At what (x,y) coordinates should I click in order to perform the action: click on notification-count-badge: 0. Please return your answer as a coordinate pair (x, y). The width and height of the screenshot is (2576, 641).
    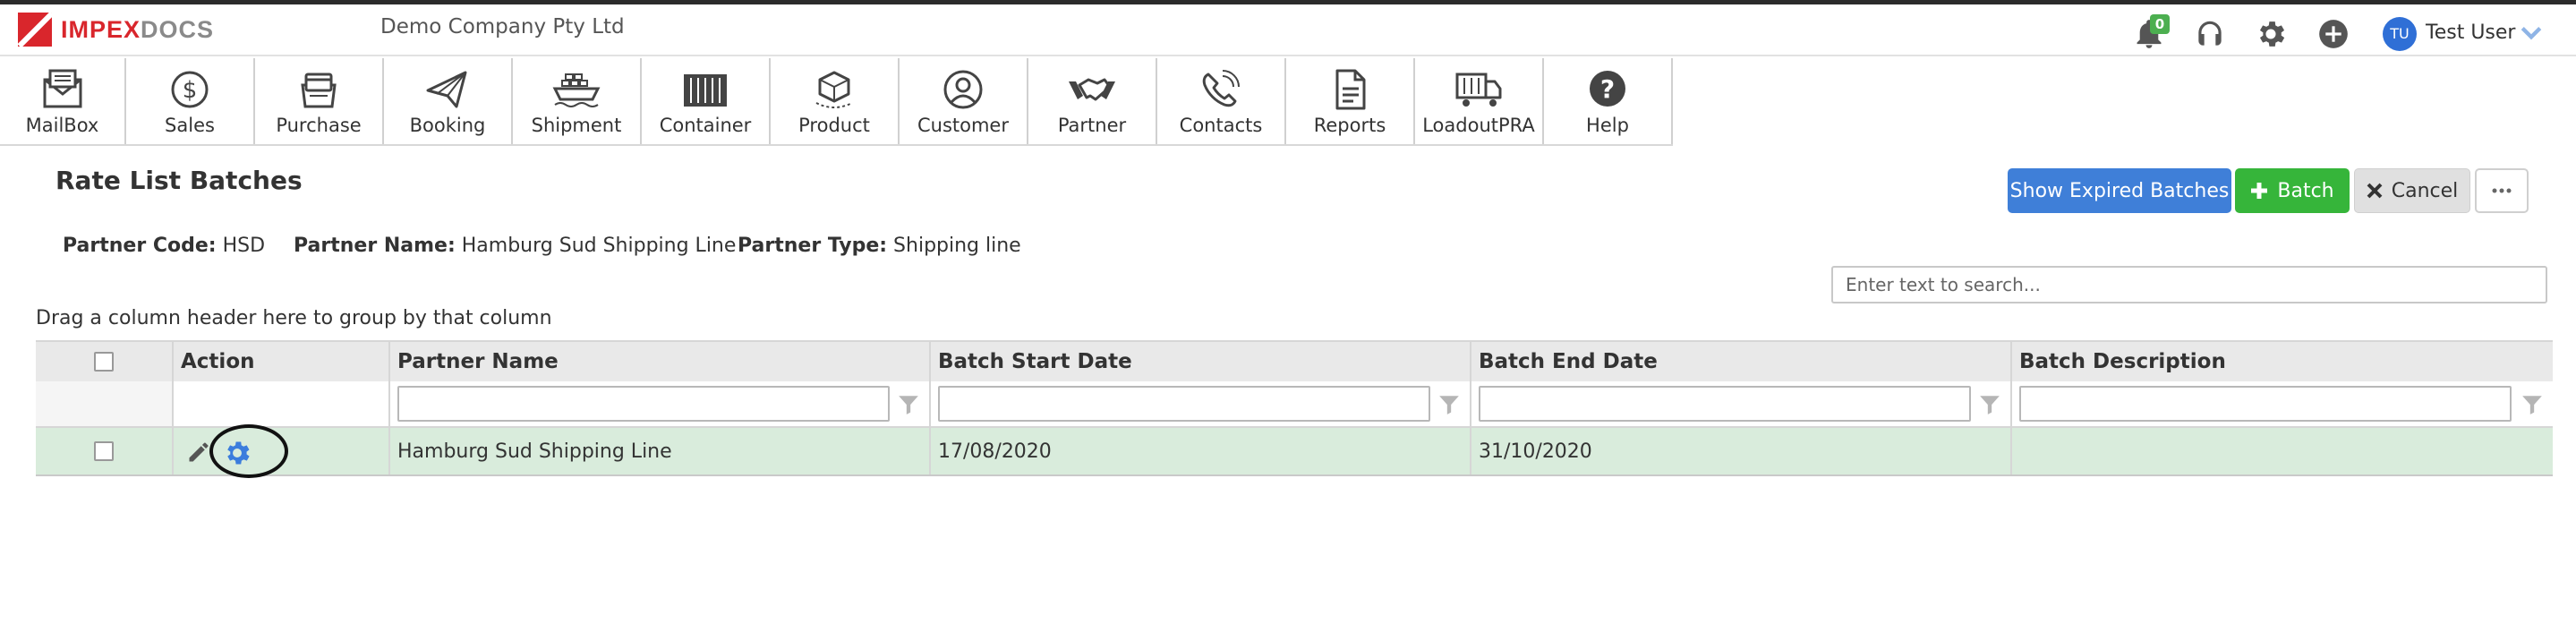
    Looking at the image, I should click on (2160, 24).